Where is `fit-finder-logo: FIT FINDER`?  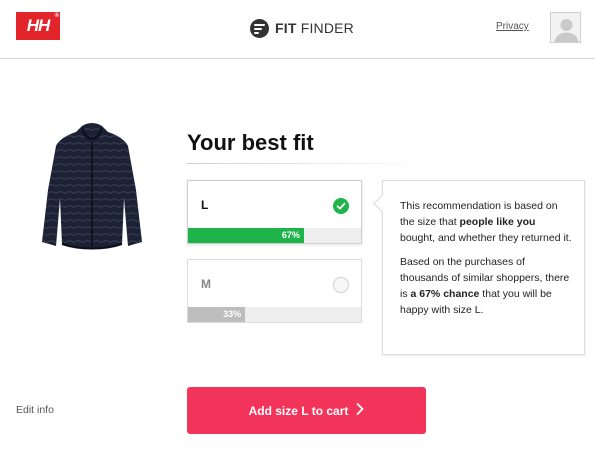 fit-finder-logo: FIT FINDER is located at coordinates (302, 28).